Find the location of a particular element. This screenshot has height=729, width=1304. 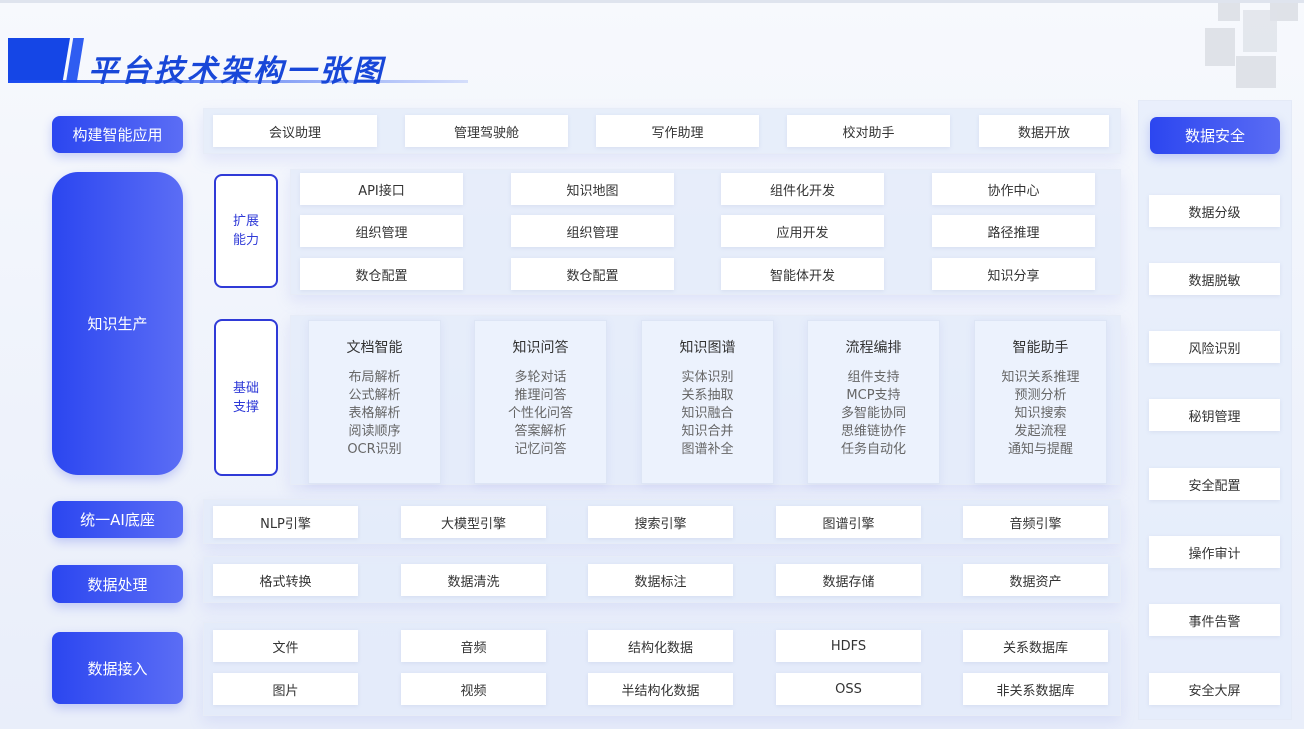

access-item: 文件 is located at coordinates (285, 646).